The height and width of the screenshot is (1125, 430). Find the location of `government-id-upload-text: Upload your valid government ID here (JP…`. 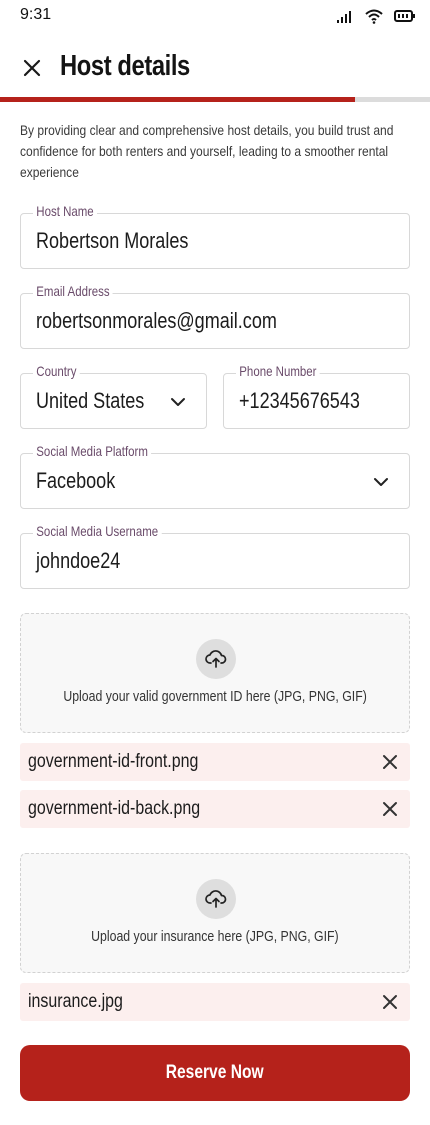

government-id-upload-text: Upload your valid government ID here (JP… is located at coordinates (215, 696).